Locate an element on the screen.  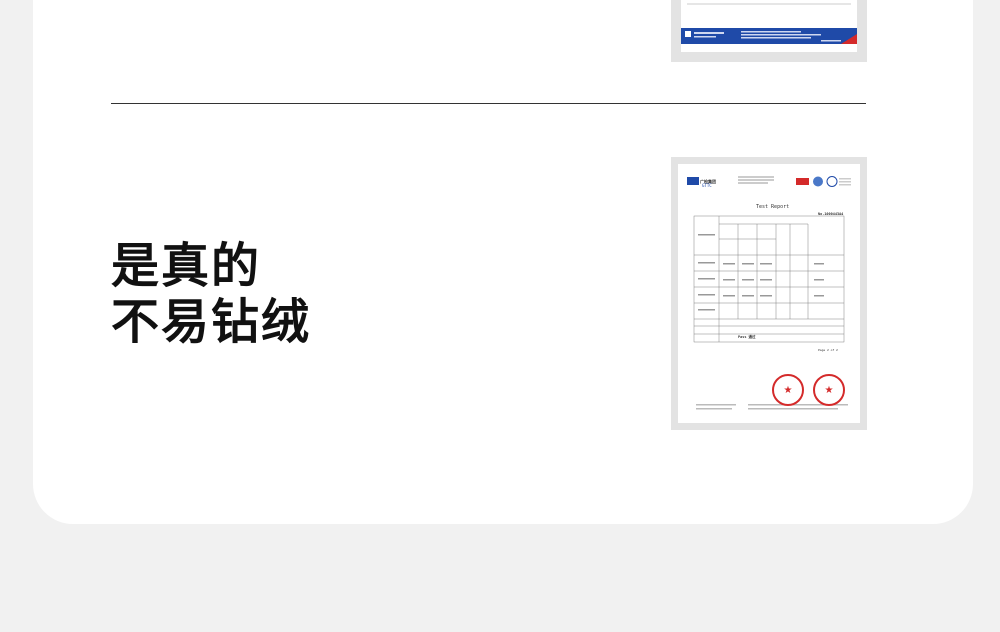
certificate-page-top is located at coordinates (769, 26).